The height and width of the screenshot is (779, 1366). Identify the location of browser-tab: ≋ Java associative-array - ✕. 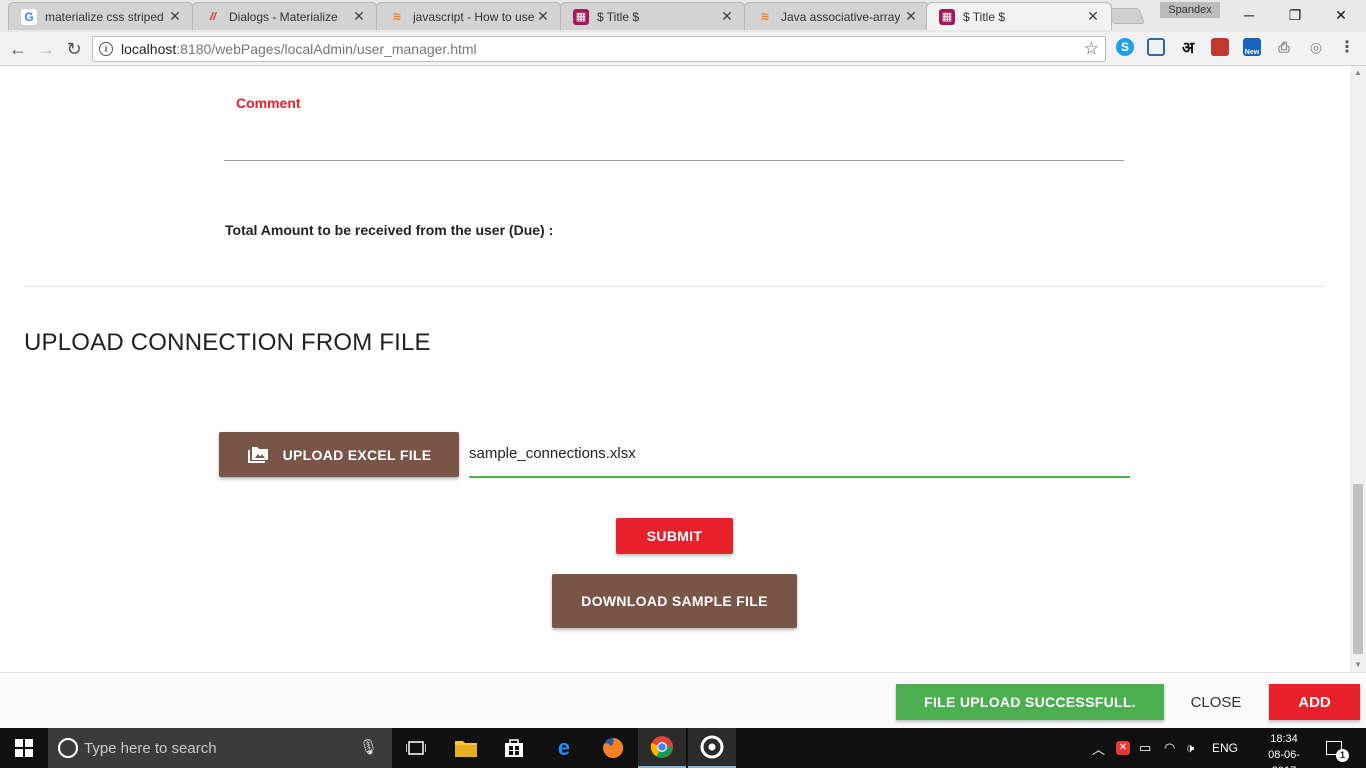
(837, 16).